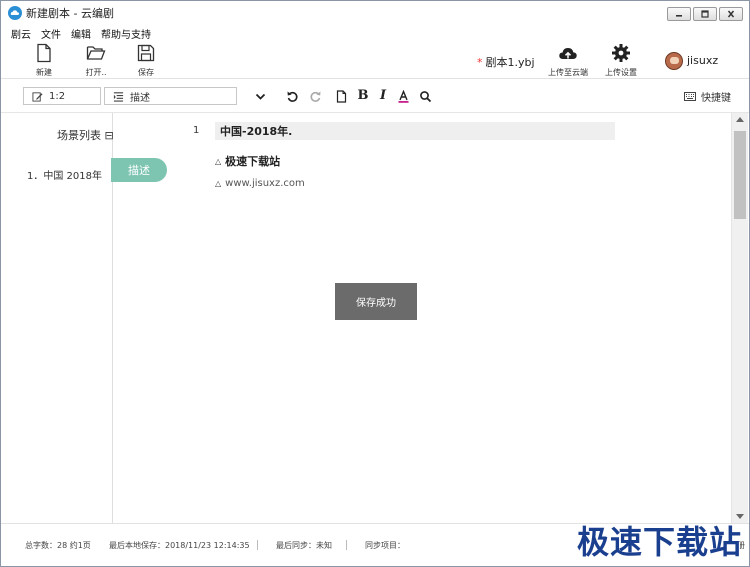  Describe the element at coordinates (57, 318) in the screenshot. I see `scene-list-panel: 场景列表 ⊟ 1．中国 2018年` at that location.